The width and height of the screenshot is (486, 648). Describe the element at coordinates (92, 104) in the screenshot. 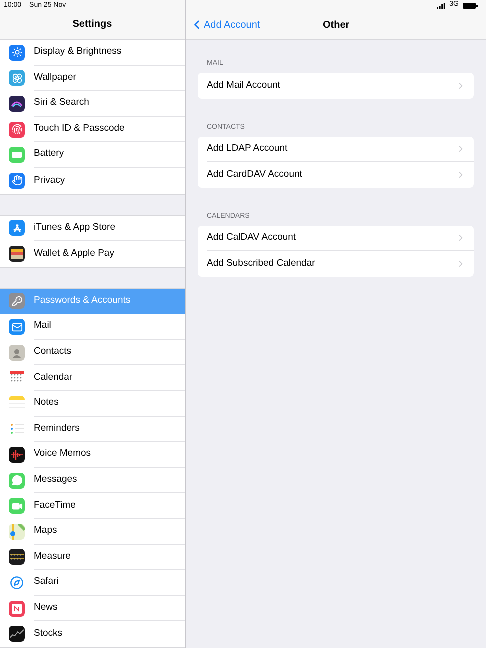

I see `sidebar-item: Siri & Search` at that location.